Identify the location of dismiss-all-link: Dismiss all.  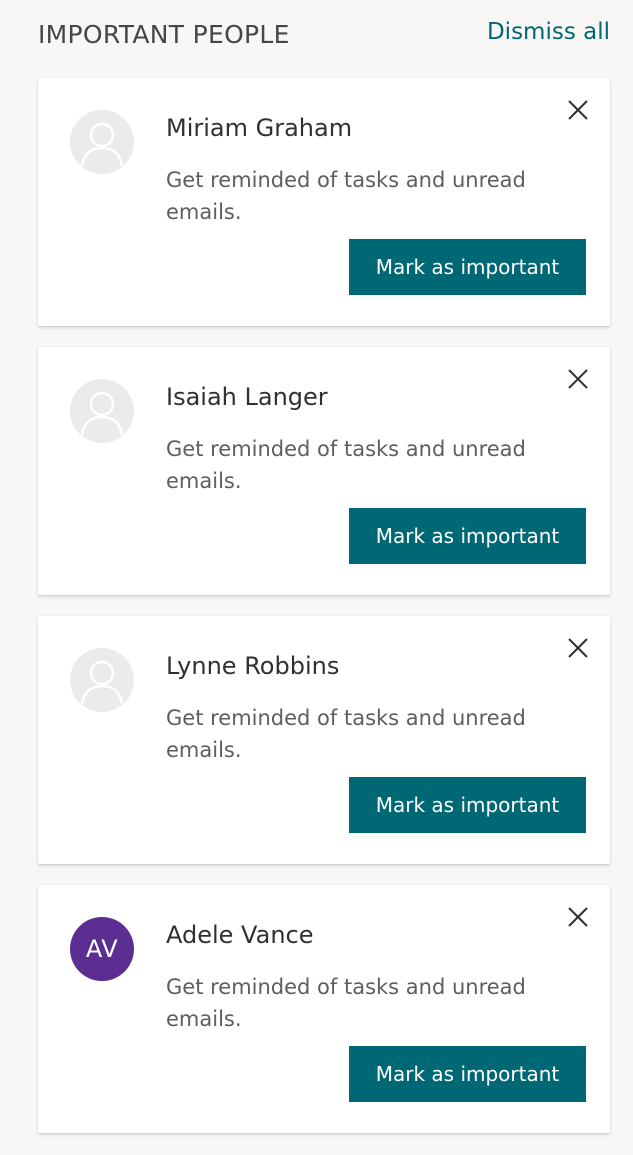
(548, 32).